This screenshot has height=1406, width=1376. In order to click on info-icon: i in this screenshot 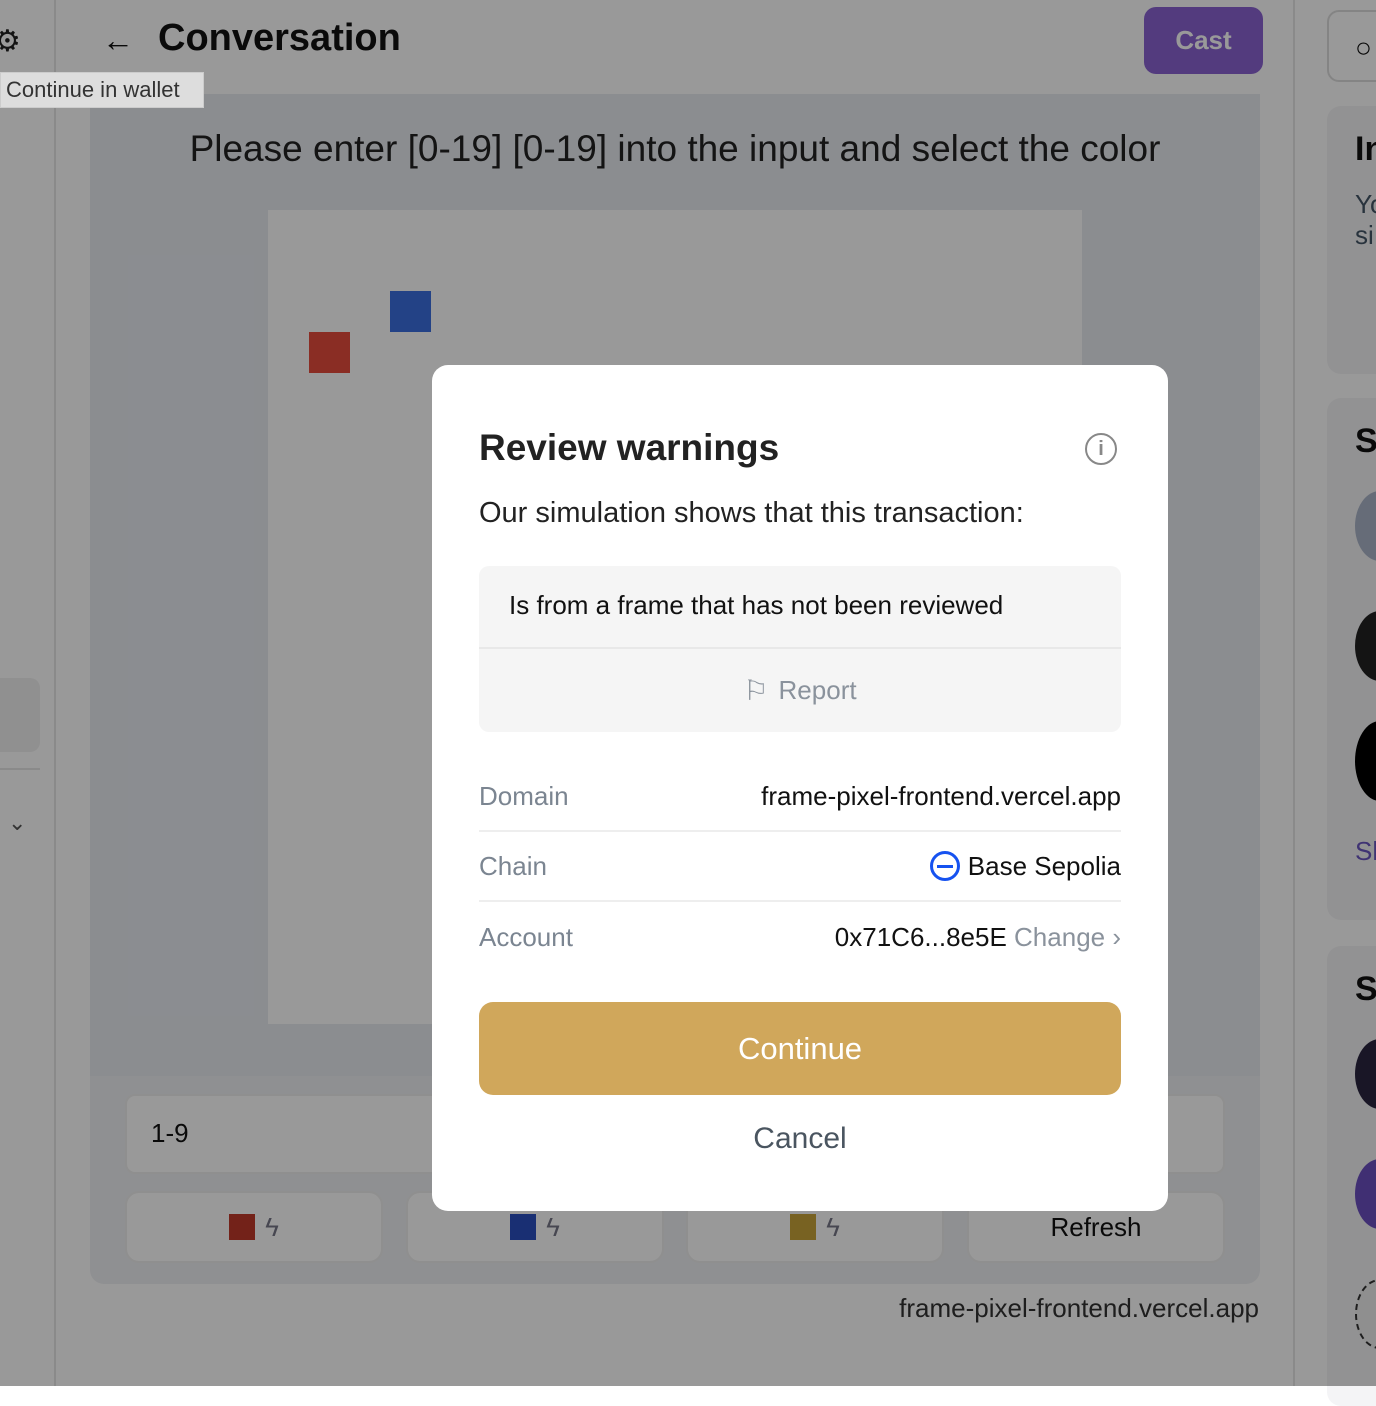, I will do `click(1101, 449)`.